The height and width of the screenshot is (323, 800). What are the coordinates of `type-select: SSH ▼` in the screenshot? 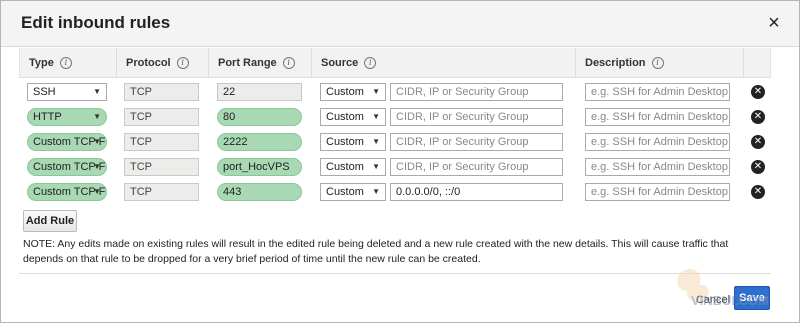 It's located at (67, 92).